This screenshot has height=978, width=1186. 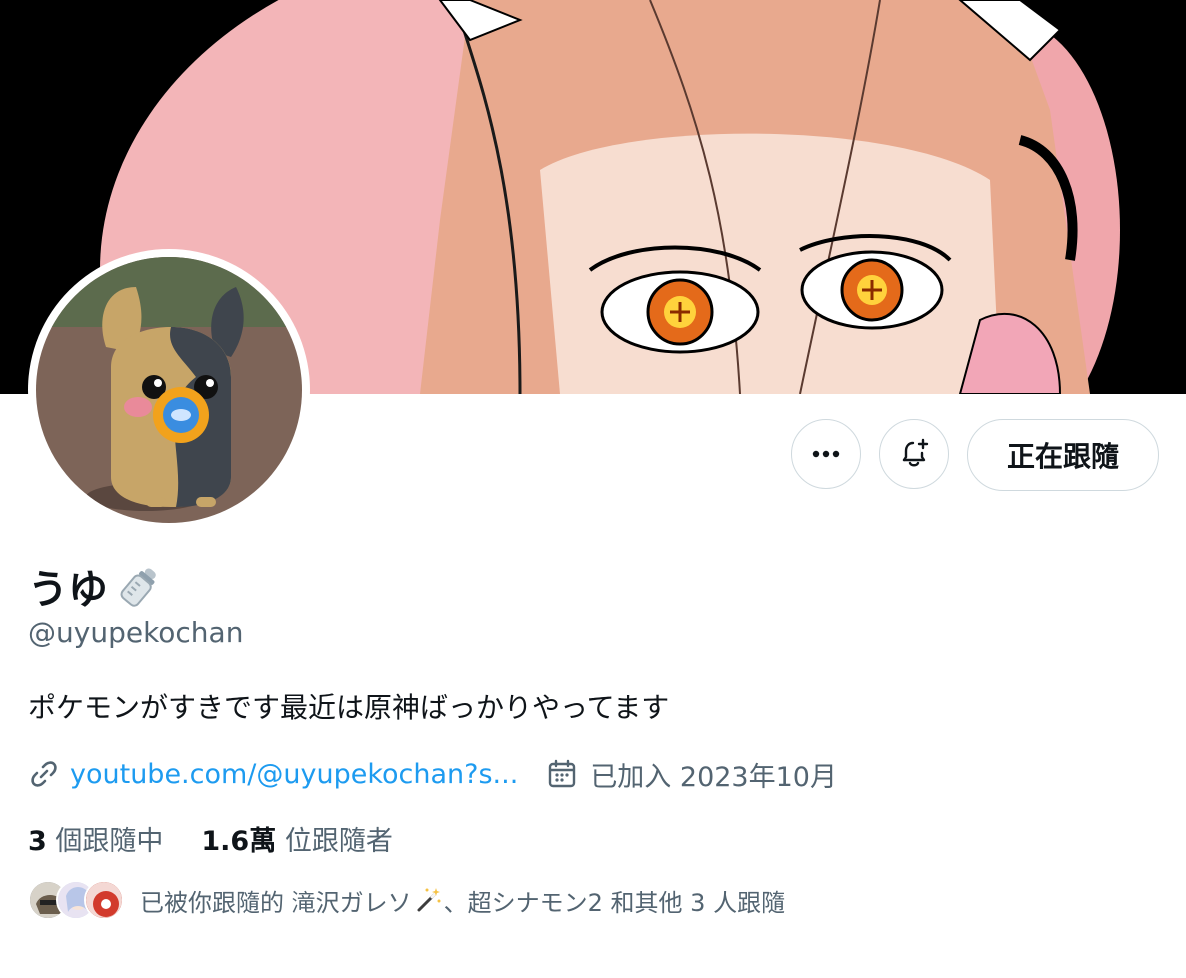 I want to click on more-button, so click(x=826, y=454).